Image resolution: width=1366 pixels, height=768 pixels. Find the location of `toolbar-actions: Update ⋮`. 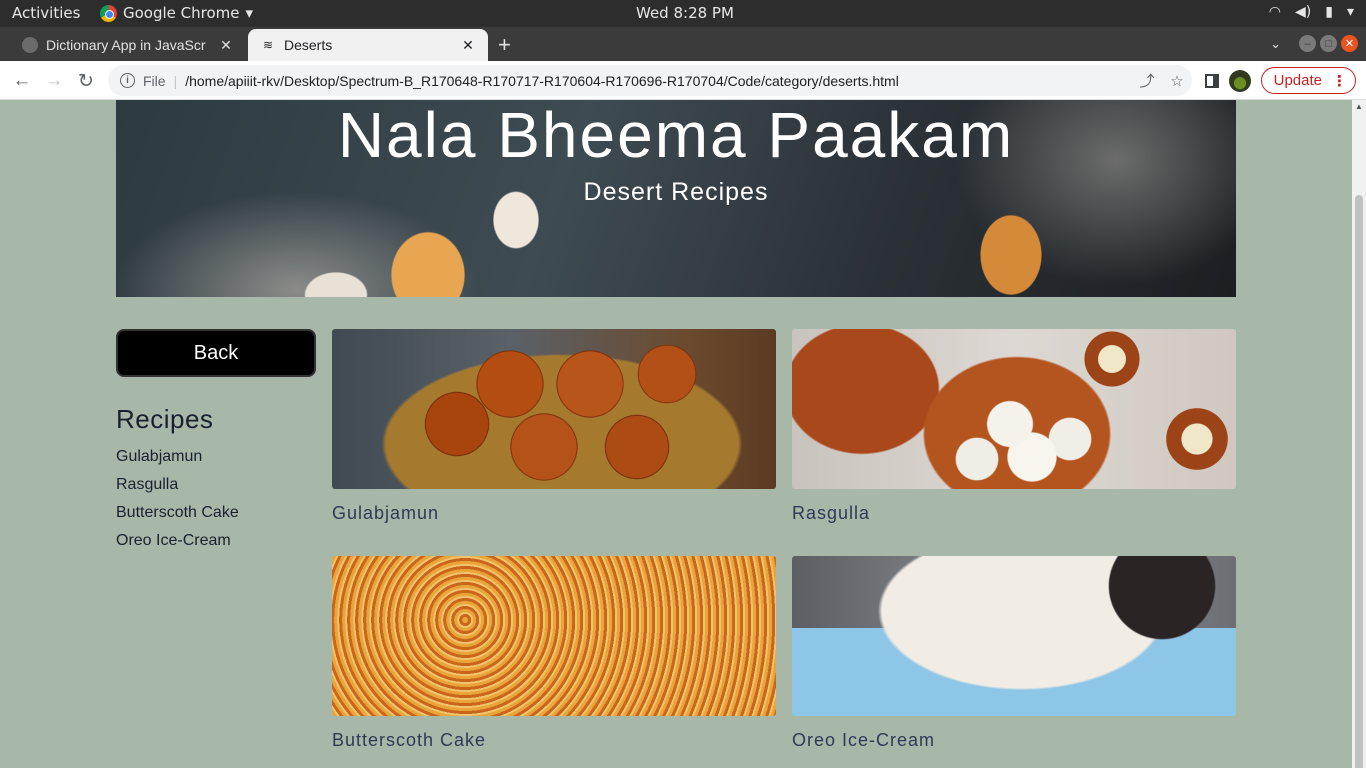

toolbar-actions: Update ⋮ is located at coordinates (1280, 80).